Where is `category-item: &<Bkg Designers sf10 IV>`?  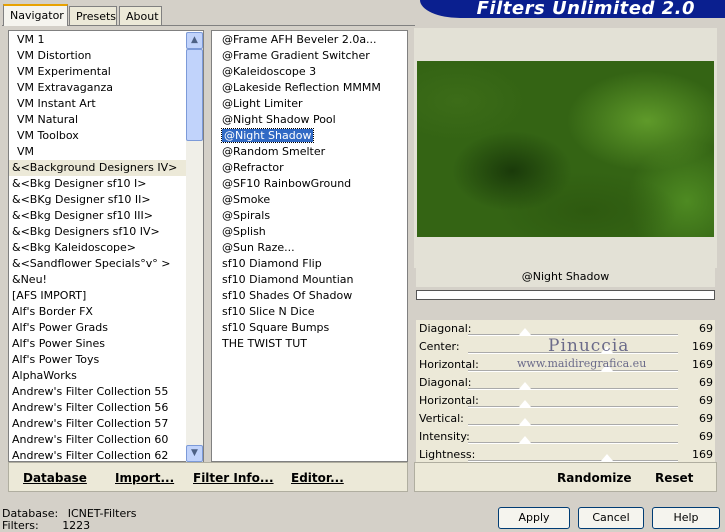 category-item: &<Bkg Designers sf10 IV> is located at coordinates (106, 232).